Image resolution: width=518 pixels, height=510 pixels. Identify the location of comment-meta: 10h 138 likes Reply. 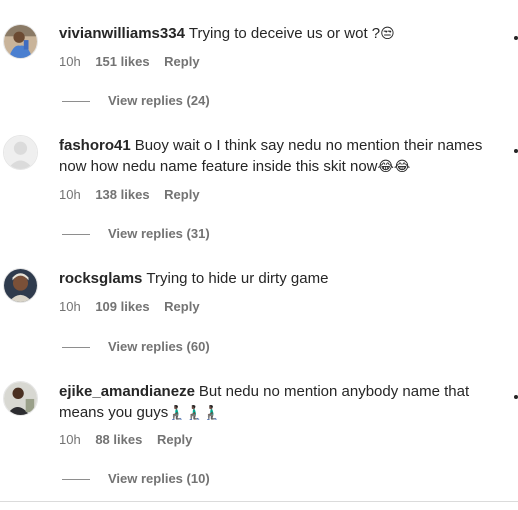
(135, 195).